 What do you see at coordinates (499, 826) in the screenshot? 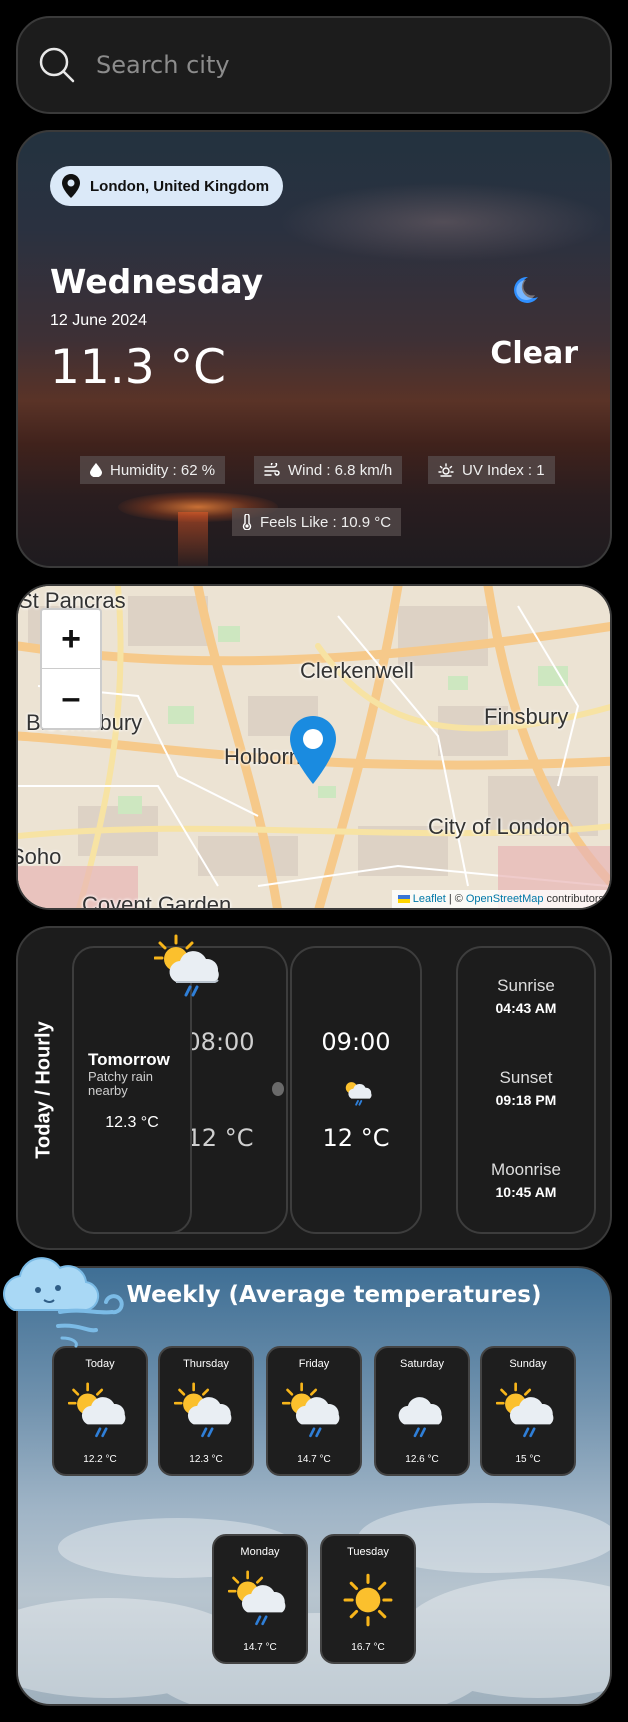
I see `map-label-city-of-london: City of London` at bounding box center [499, 826].